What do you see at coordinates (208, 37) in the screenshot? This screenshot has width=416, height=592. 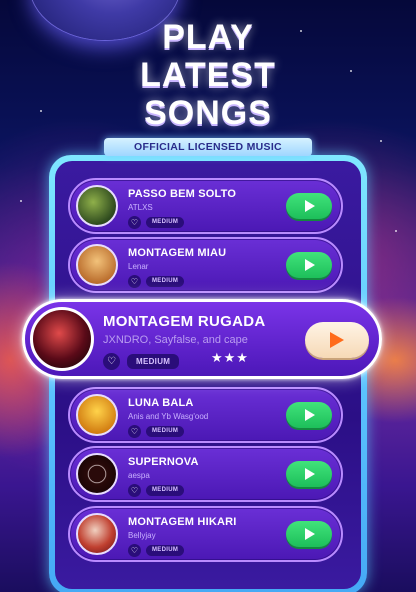 I see `headline-line-1: PLAY` at bounding box center [208, 37].